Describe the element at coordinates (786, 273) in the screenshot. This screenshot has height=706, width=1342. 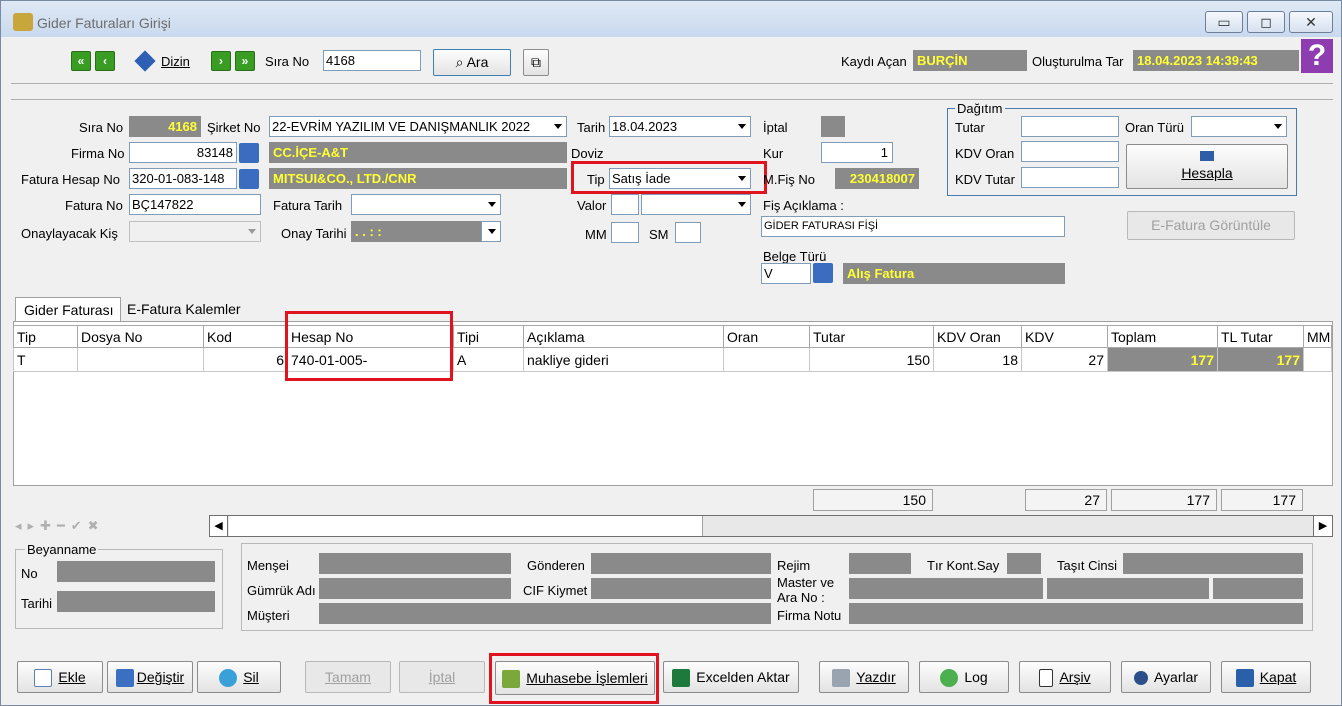
I see `belge-turu-input: V` at that location.